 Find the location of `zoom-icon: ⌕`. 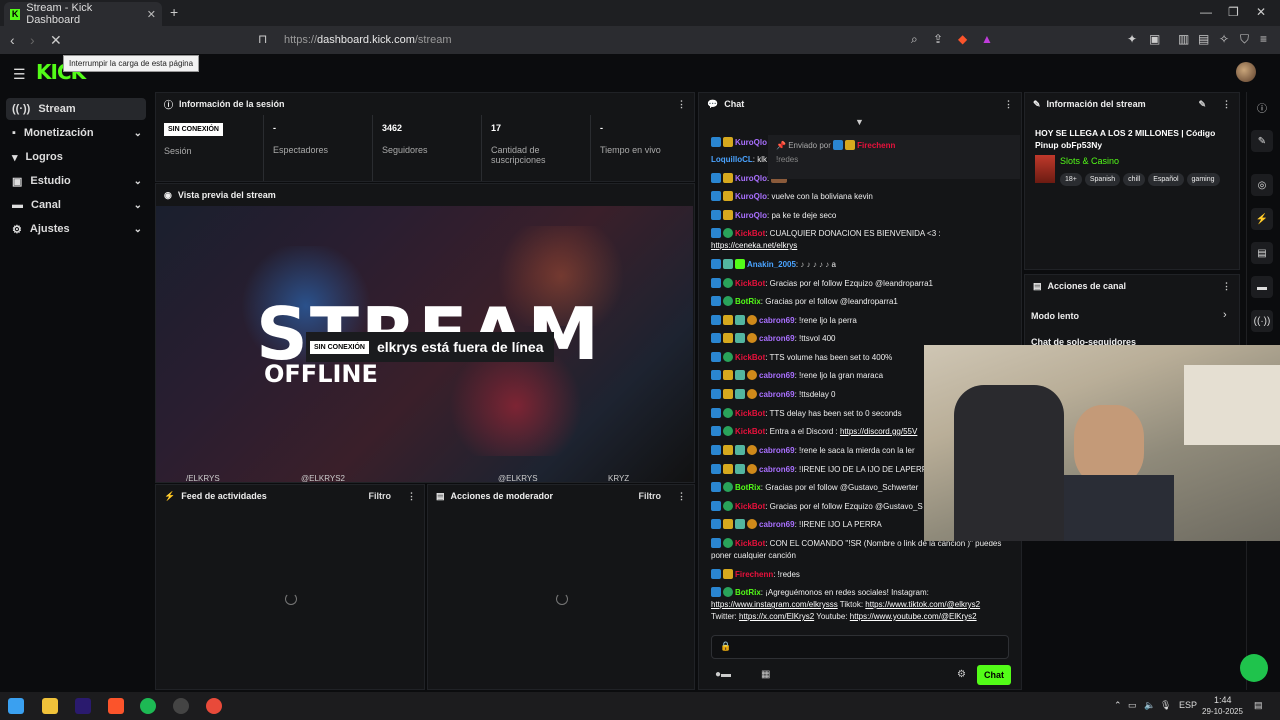

zoom-icon: ⌕ is located at coordinates (914, 39).